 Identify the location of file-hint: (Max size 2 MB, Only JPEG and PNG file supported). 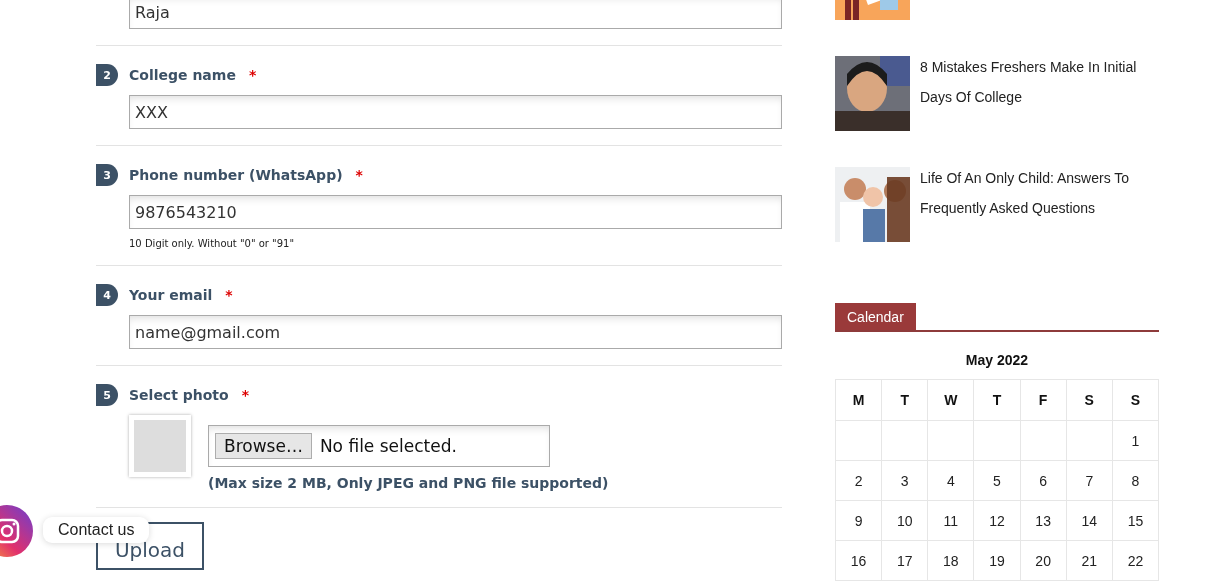
(408, 483).